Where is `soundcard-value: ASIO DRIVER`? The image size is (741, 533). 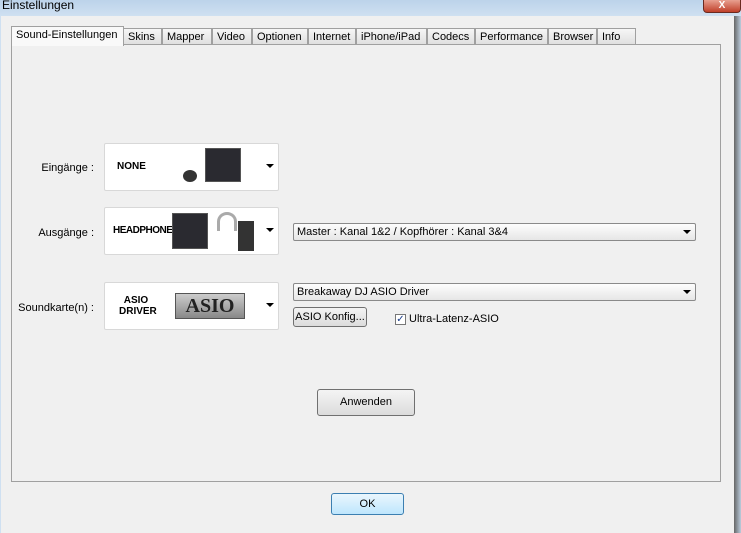
soundcard-value: ASIO DRIVER is located at coordinates (138, 306).